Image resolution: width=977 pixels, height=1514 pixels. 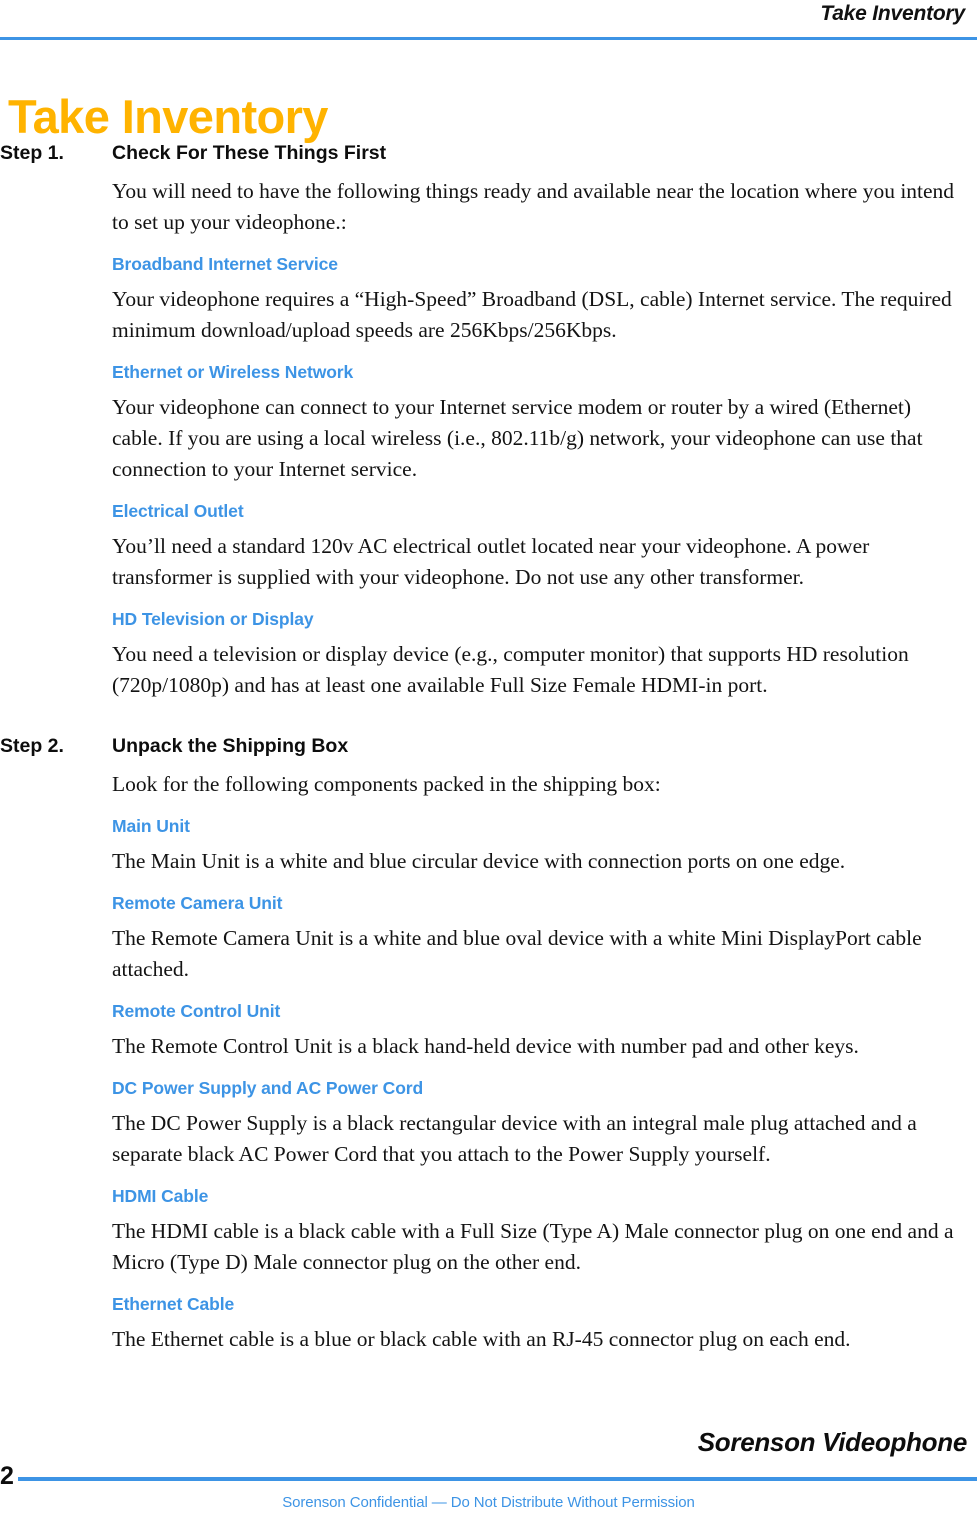 What do you see at coordinates (230, 746) in the screenshot?
I see `step-title-label: Unpack the Shipping Box` at bounding box center [230, 746].